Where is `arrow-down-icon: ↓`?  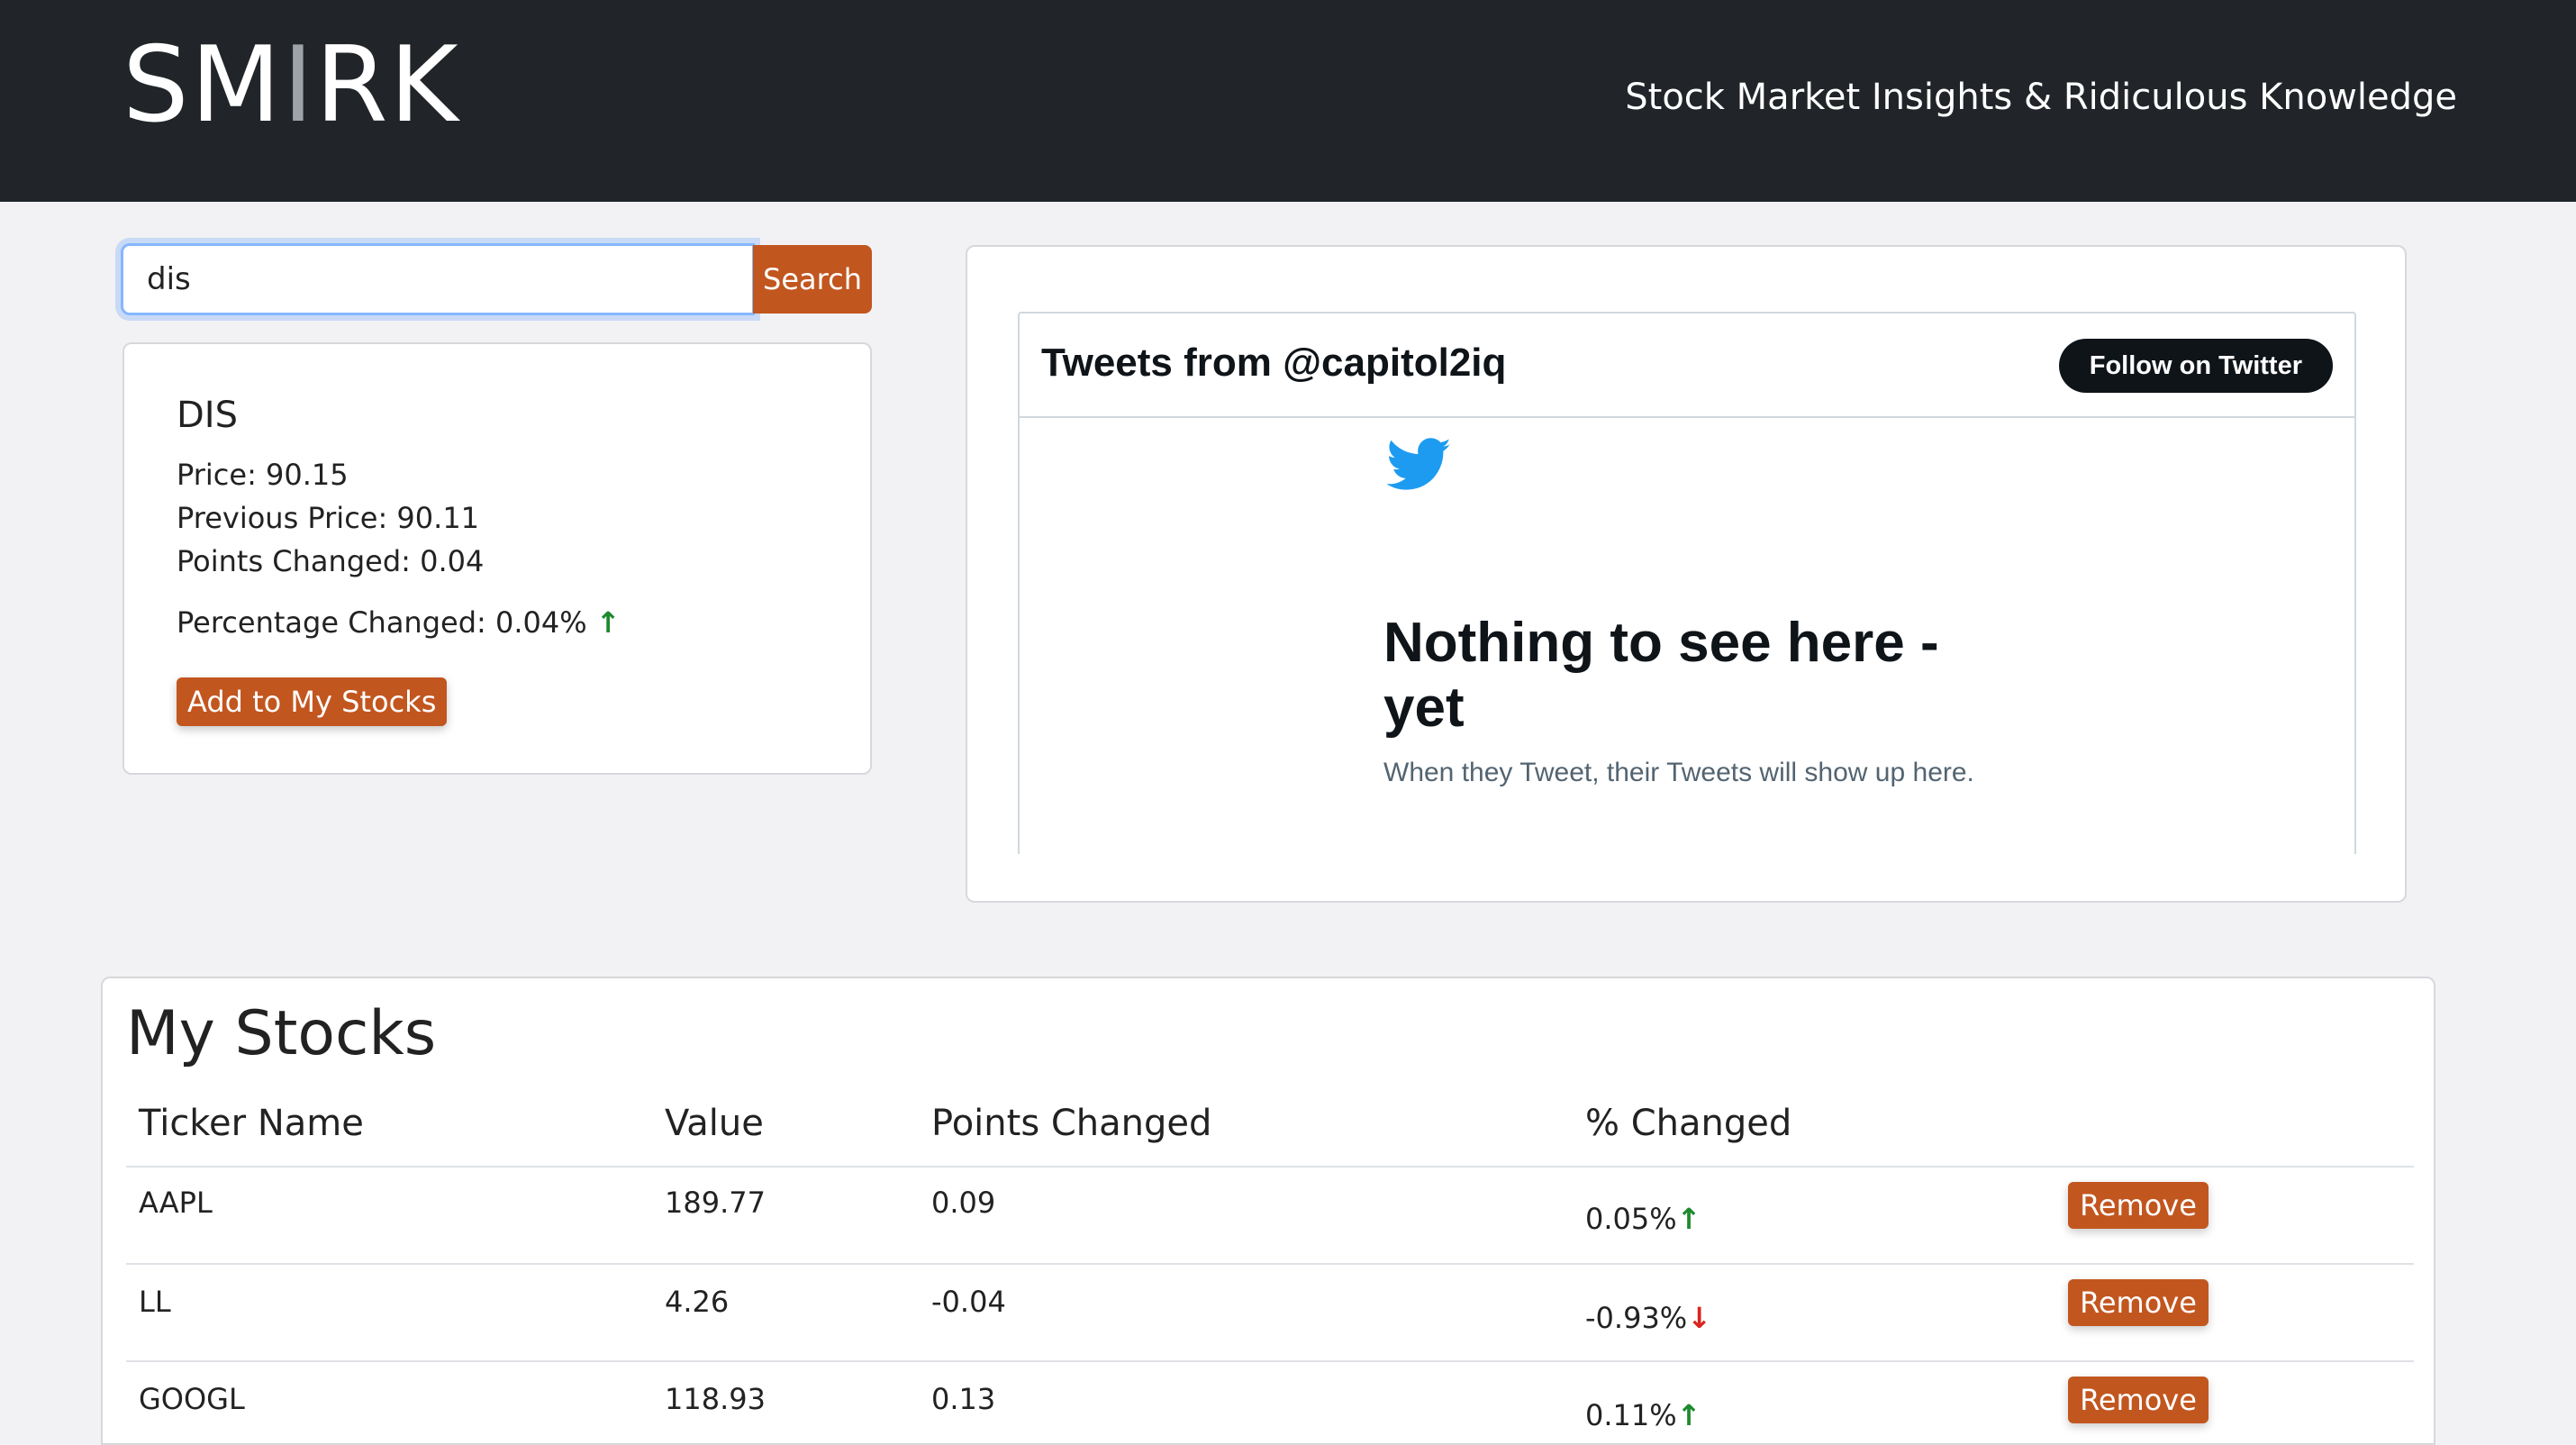
arrow-down-icon: ↓ is located at coordinates (1699, 1318).